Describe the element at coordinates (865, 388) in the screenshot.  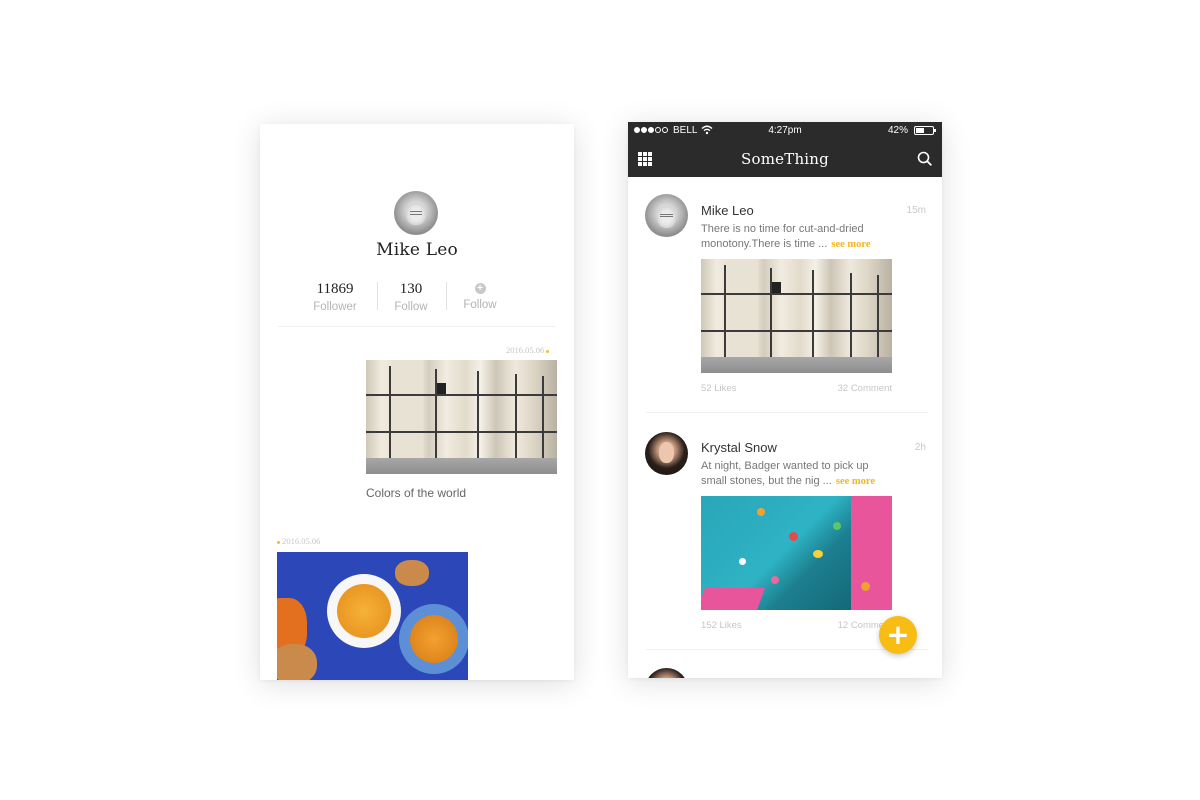
I see `comments-count: 32 Comment` at that location.